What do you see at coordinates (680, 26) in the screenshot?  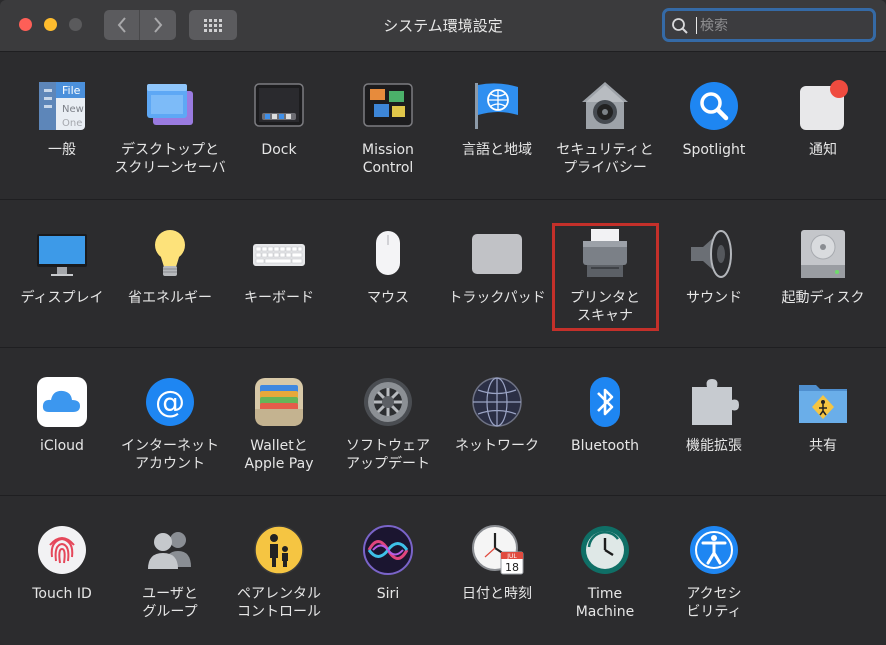 I see `search-icon` at bounding box center [680, 26].